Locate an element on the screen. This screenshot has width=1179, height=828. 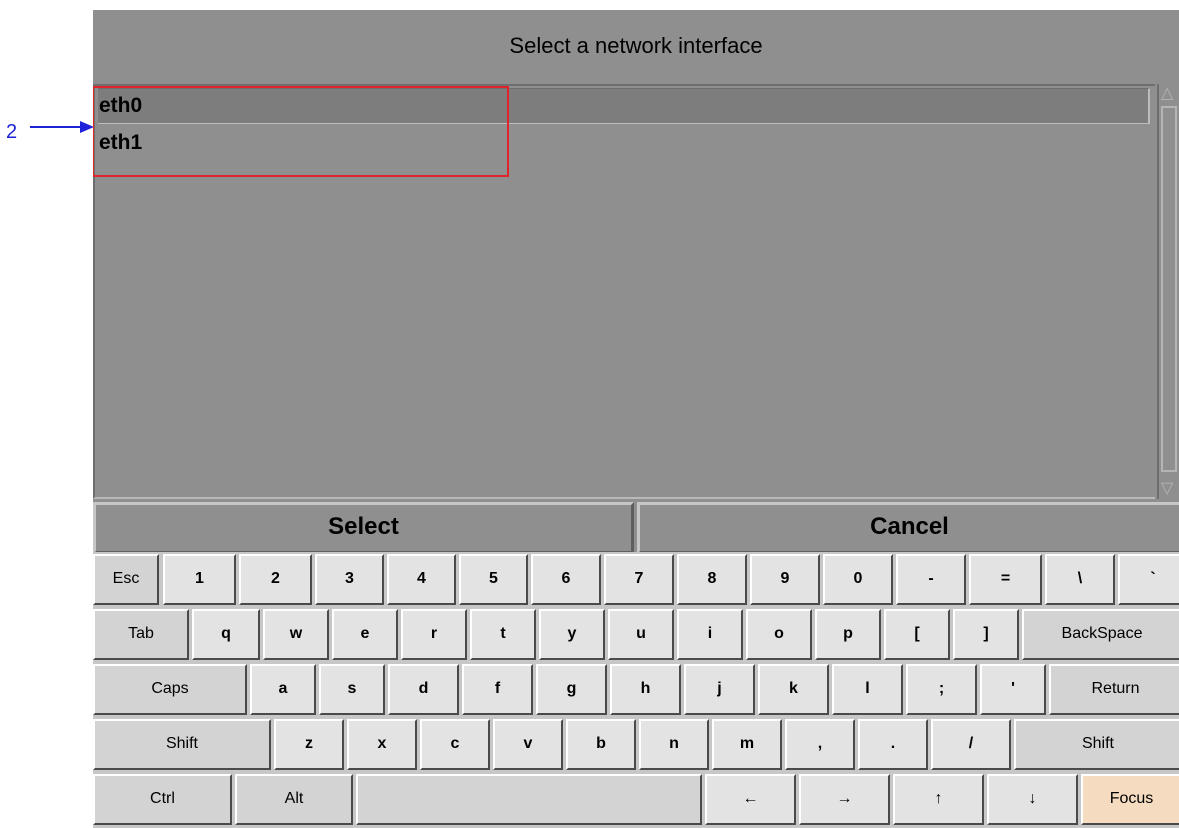
key-right-bracket: ] is located at coordinates (986, 634).